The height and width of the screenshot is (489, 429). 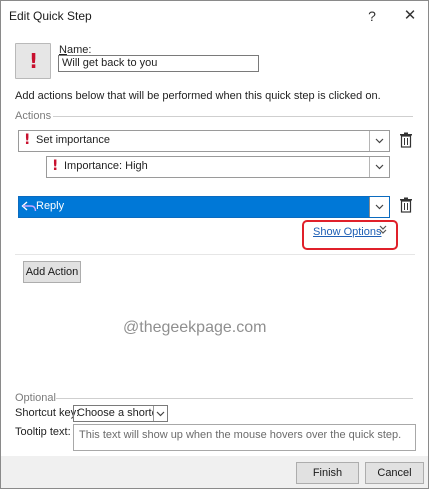 I want to click on add-action-label: Add Action, so click(x=52, y=272).